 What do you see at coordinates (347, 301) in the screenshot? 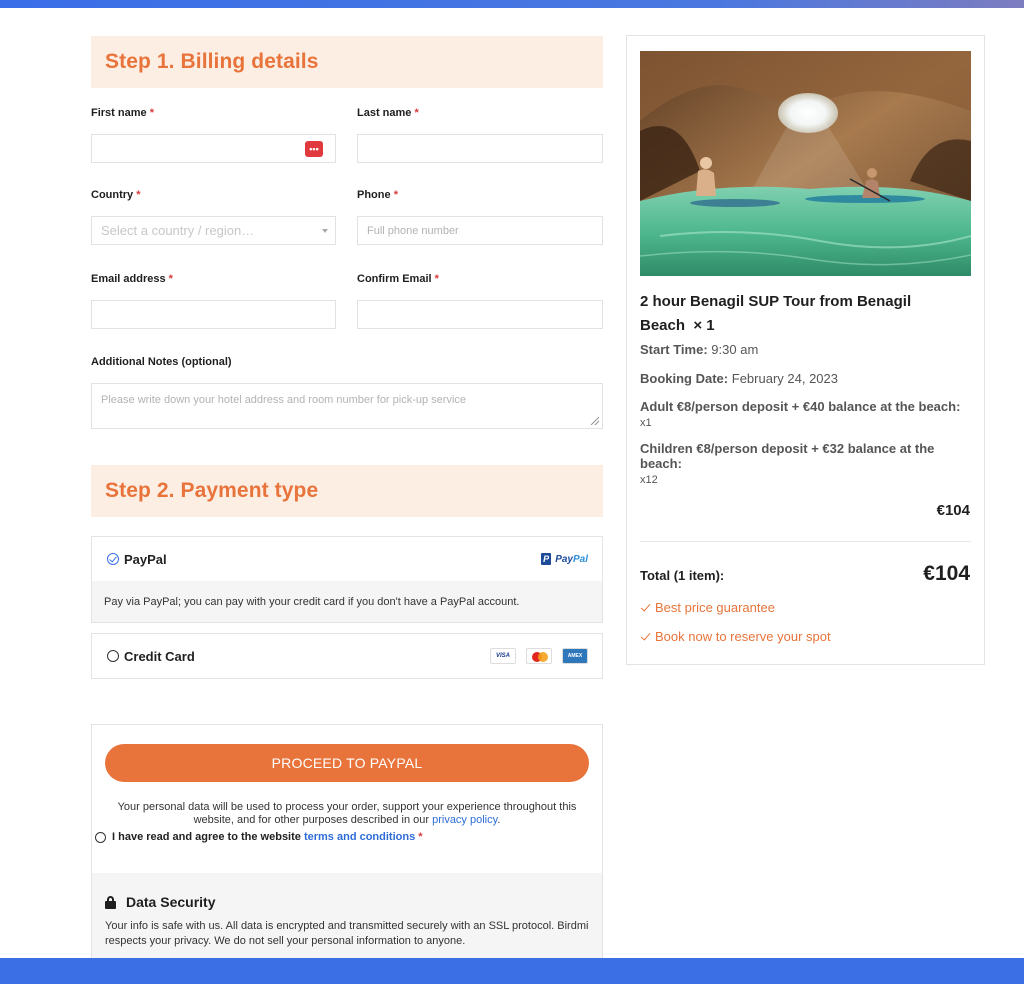
I see `email-row: Email address * Confirm Email *` at bounding box center [347, 301].